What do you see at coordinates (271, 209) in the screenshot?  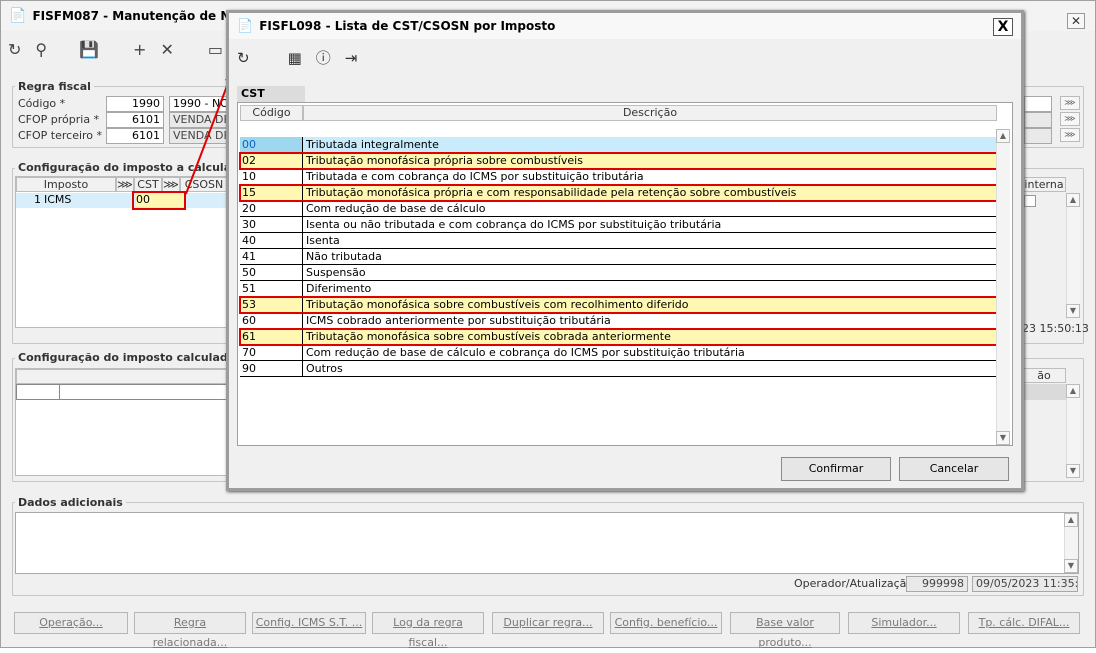 I see `cell-codigo: 20` at bounding box center [271, 209].